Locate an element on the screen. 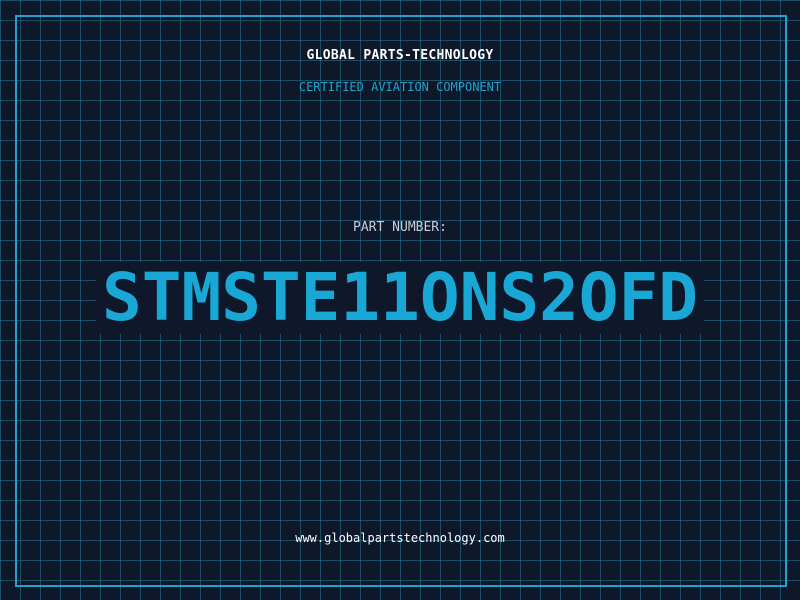  part-number-container: STMSTE11ONS2OFD is located at coordinates (400, 298).